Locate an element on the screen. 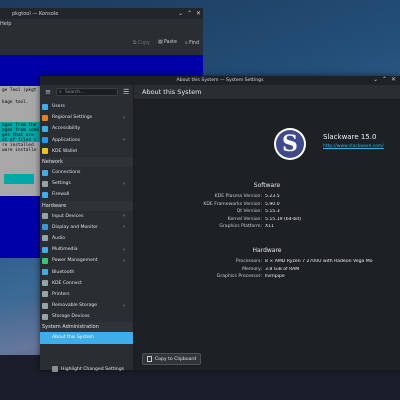 Image resolution: width=400 pixels, height=400 pixels. konsole-title: pkgtool — Konsole is located at coordinates (35, 13).